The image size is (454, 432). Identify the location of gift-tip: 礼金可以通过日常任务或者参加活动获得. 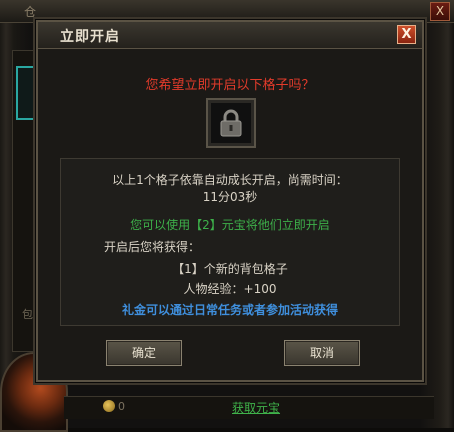
(229, 310).